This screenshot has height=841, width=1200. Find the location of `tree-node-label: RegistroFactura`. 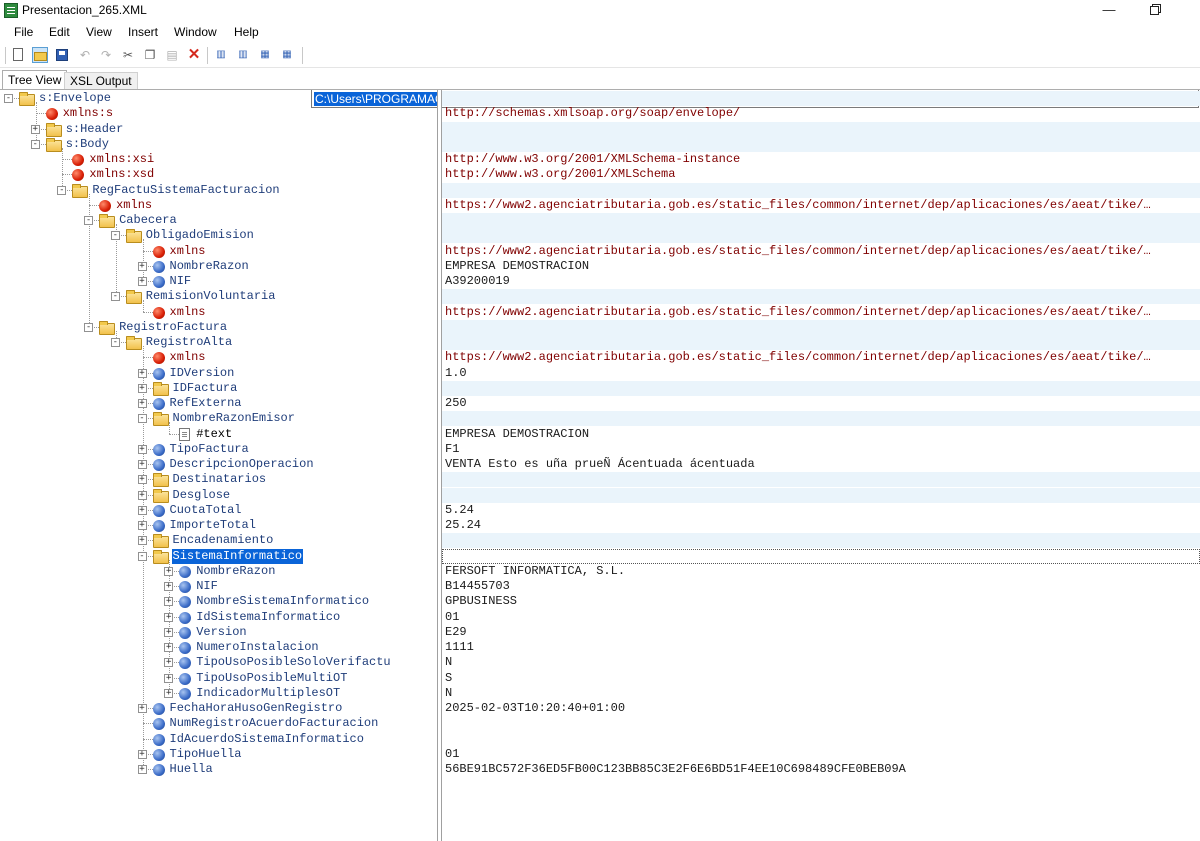

tree-node-label: RegistroFactura is located at coordinates (173, 327).